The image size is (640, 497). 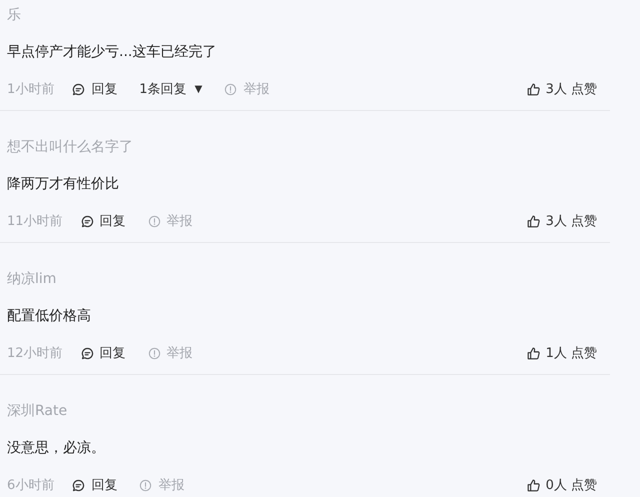 What do you see at coordinates (35, 353) in the screenshot?
I see `timestamp: 12小时前` at bounding box center [35, 353].